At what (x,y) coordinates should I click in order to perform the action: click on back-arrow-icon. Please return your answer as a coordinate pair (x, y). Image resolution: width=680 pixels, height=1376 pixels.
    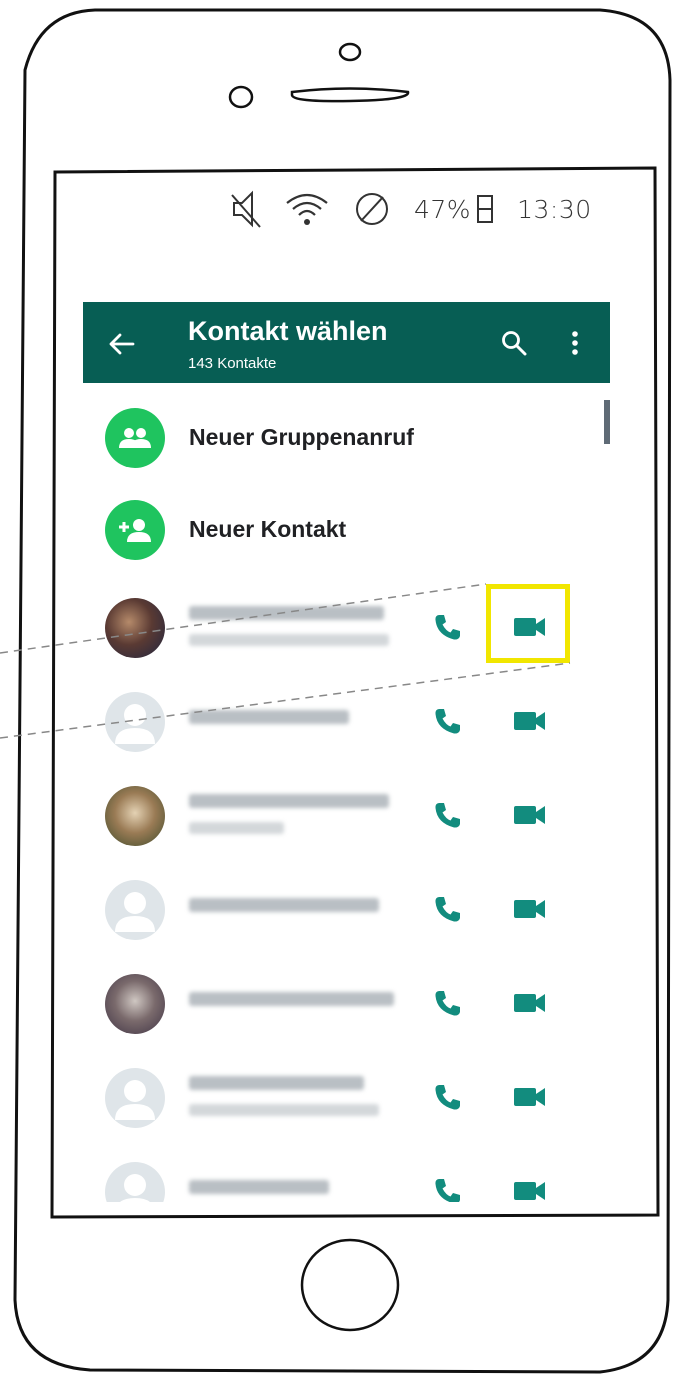
    Looking at the image, I should click on (121, 344).